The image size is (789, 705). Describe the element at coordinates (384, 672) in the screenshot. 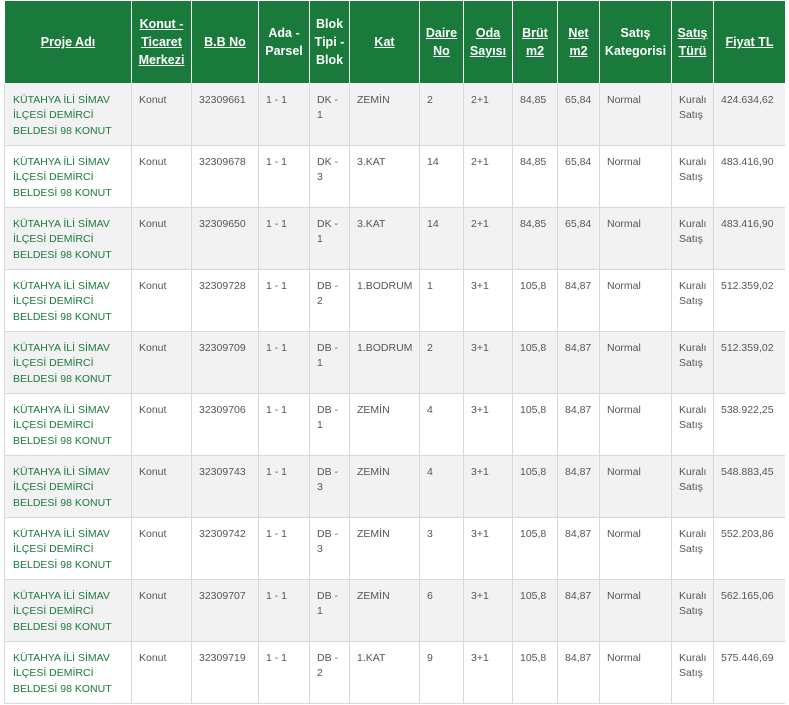

I see `cell-kat: 1.KAT` at that location.